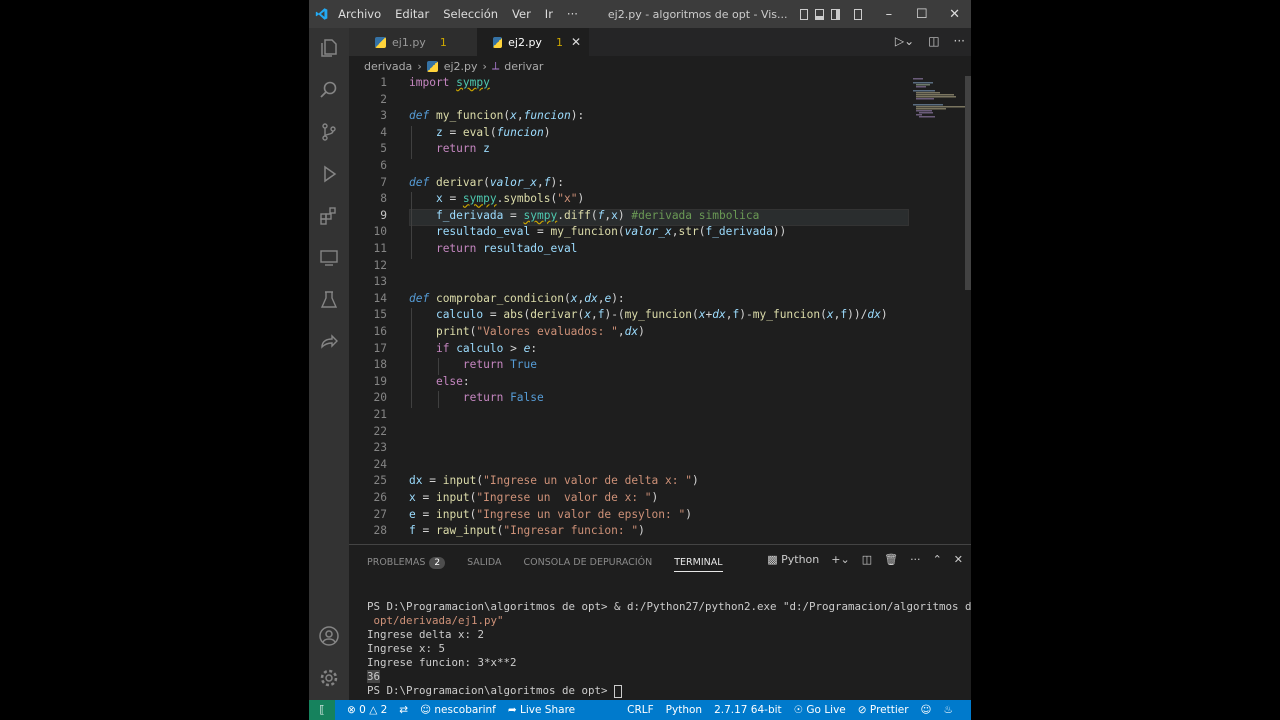 This screenshot has height=720, width=1280. I want to click on line-number: 10, so click(380, 232).